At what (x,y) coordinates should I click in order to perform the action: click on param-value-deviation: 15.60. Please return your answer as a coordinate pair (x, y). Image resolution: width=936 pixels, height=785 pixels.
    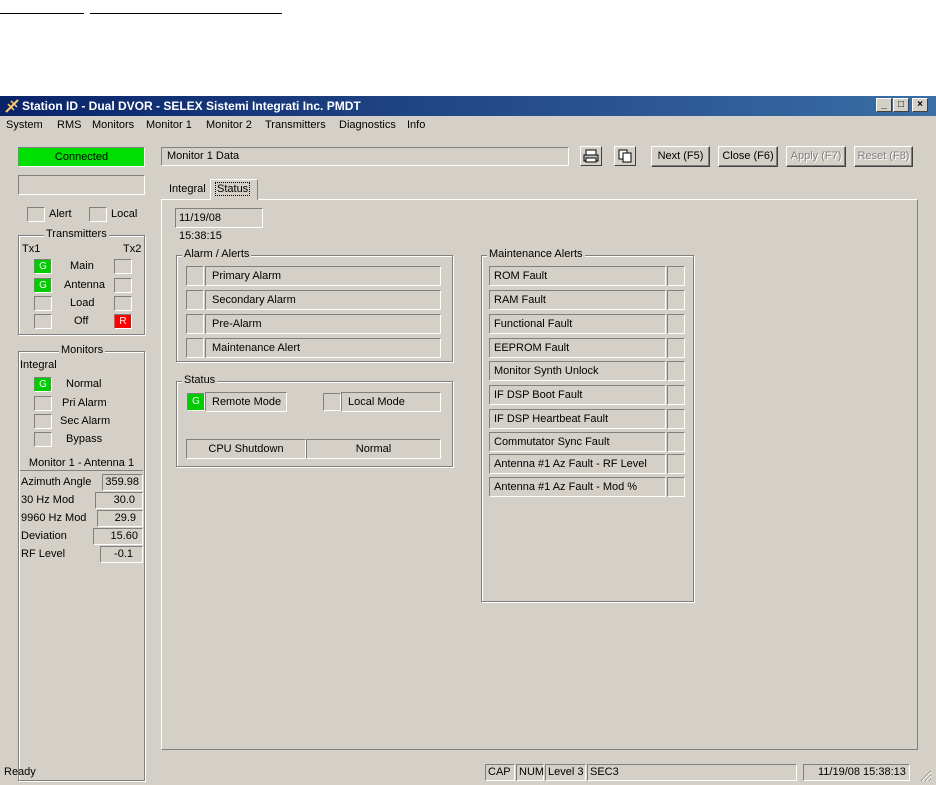
    Looking at the image, I should click on (118, 536).